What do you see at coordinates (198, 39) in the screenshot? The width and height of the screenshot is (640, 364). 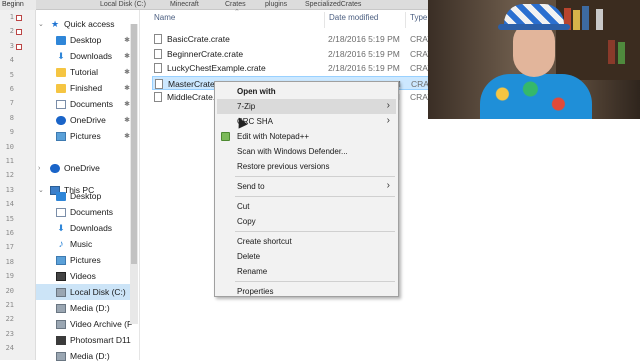 I see `file-name: BasicCrate.crate` at bounding box center [198, 39].